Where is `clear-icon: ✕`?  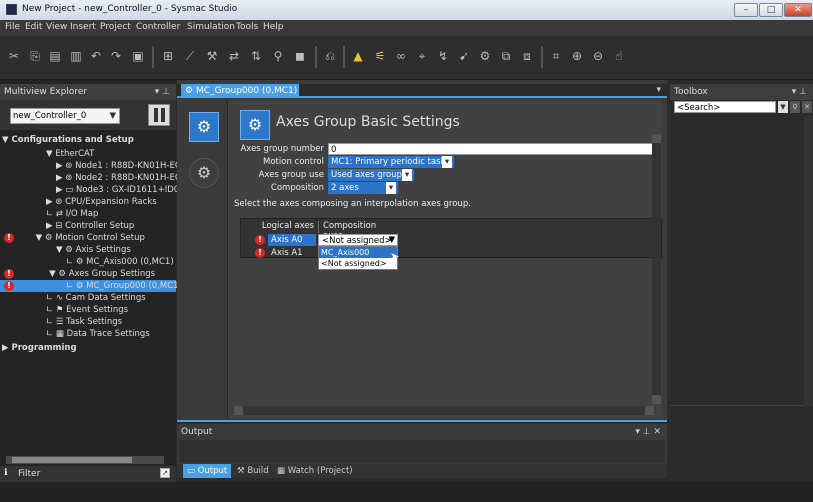 clear-icon: ✕ is located at coordinates (807, 107).